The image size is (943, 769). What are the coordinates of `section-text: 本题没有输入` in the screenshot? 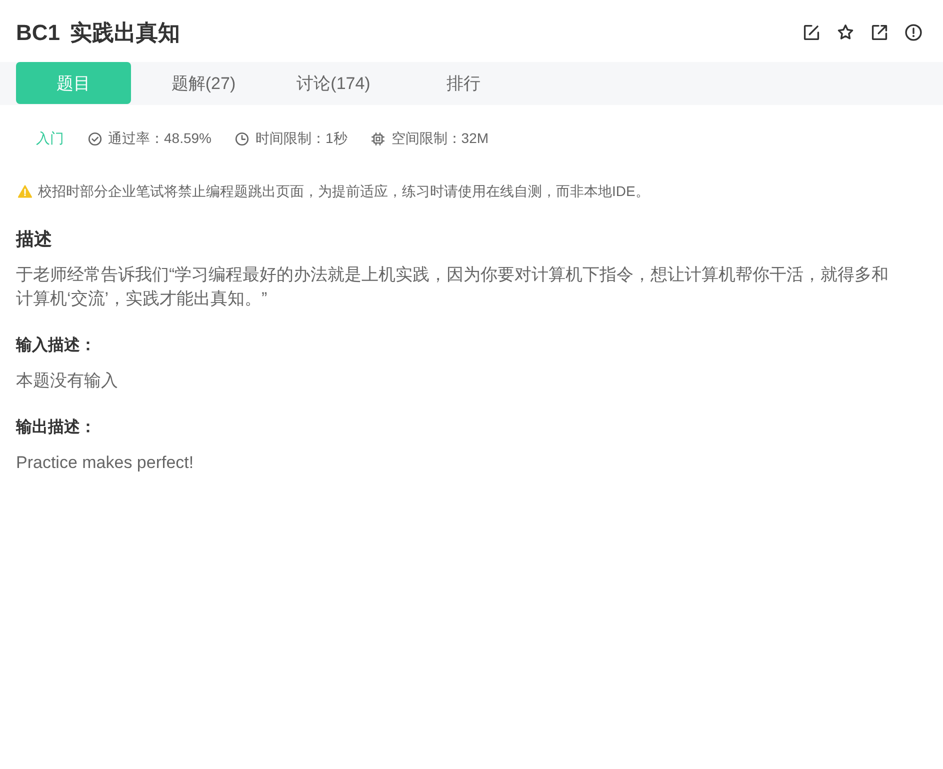 It's located at (67, 381).